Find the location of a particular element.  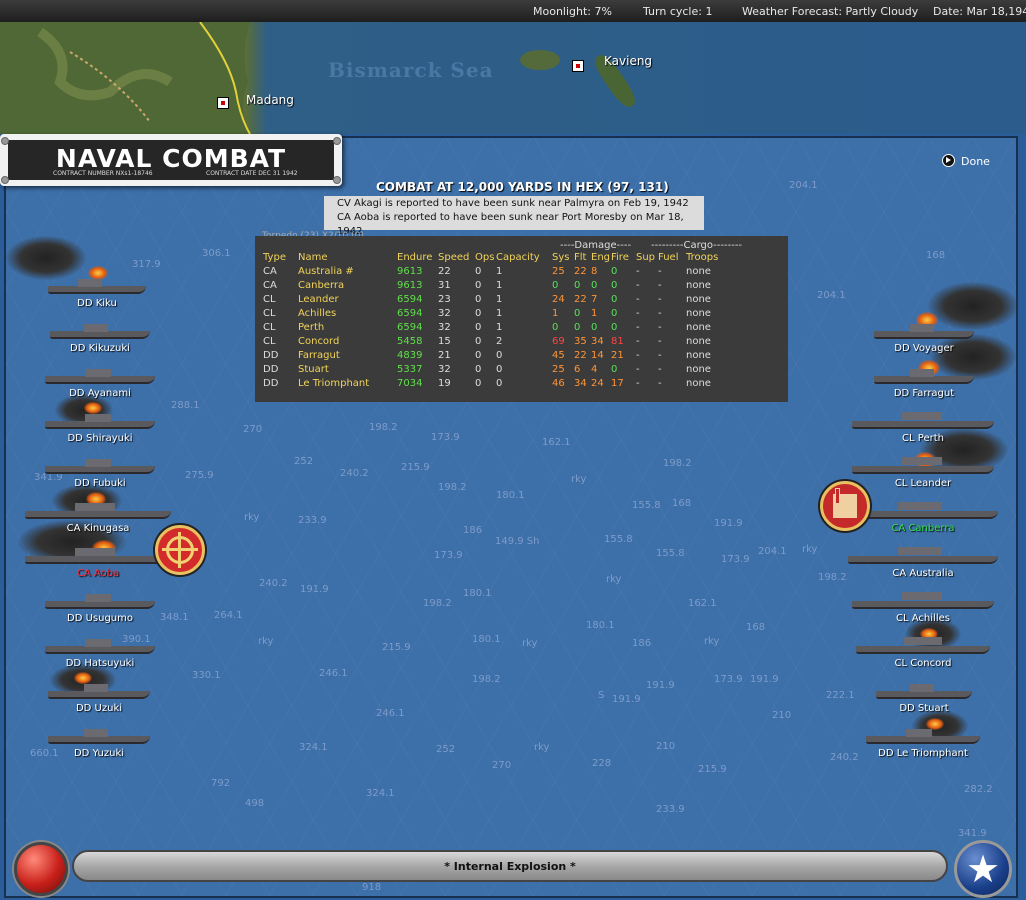

town-label-kavieng: Kavieng is located at coordinates (628, 61).